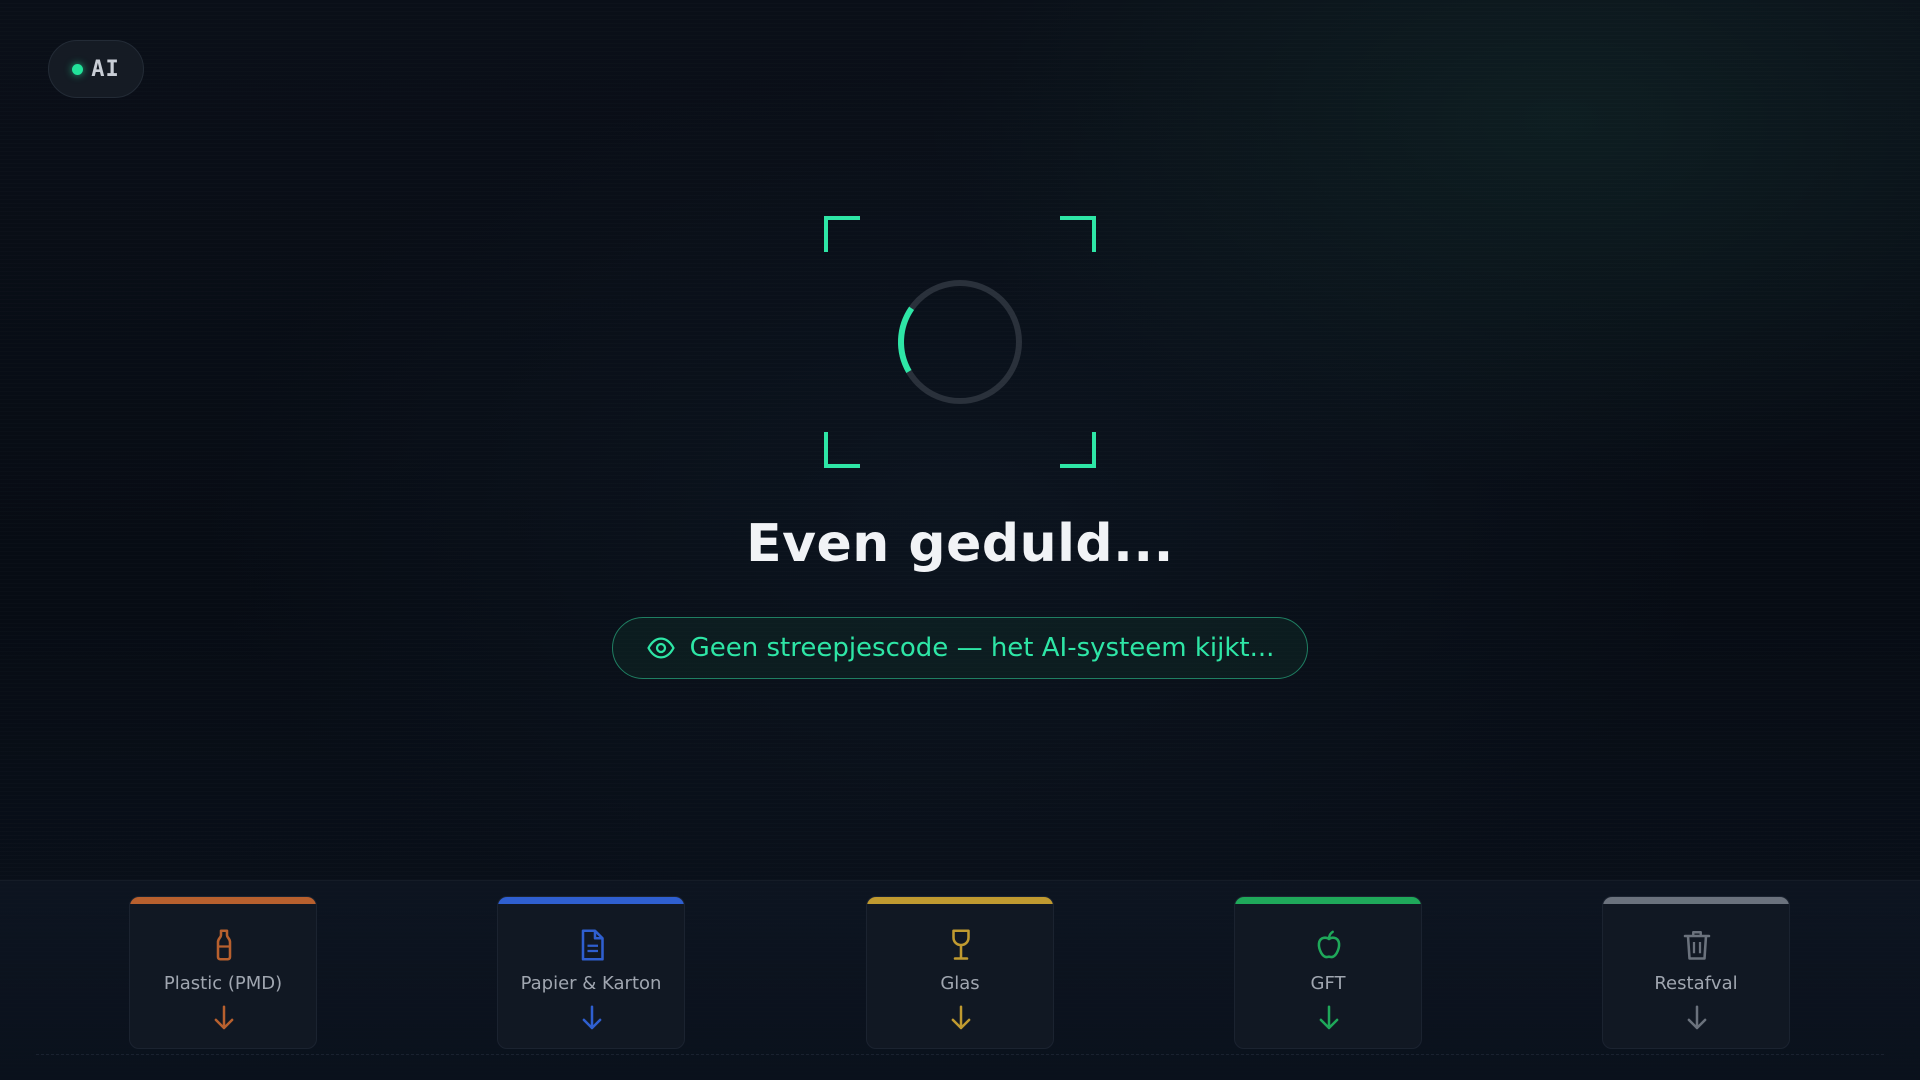 The width and height of the screenshot is (1920, 1080). What do you see at coordinates (78, 69) in the screenshot?
I see `ai-status-dot` at bounding box center [78, 69].